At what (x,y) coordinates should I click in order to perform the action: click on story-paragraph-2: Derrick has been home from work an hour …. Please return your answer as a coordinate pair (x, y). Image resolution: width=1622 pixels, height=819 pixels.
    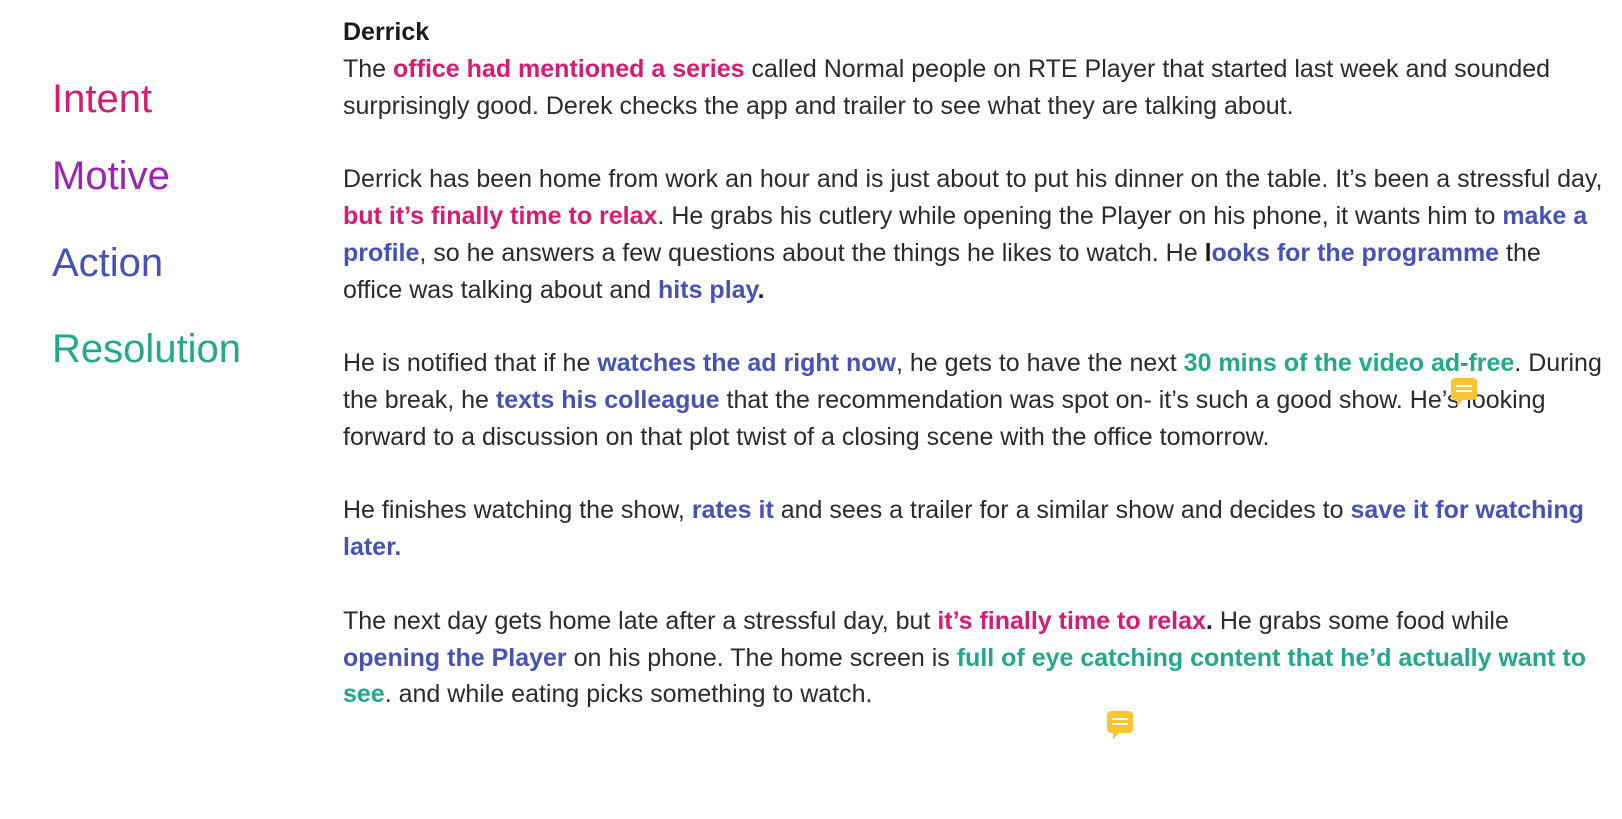
    Looking at the image, I should click on (974, 234).